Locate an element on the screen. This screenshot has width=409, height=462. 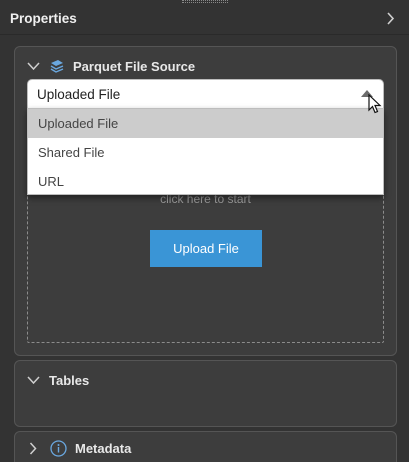
page-title: Properties is located at coordinates (43, 18).